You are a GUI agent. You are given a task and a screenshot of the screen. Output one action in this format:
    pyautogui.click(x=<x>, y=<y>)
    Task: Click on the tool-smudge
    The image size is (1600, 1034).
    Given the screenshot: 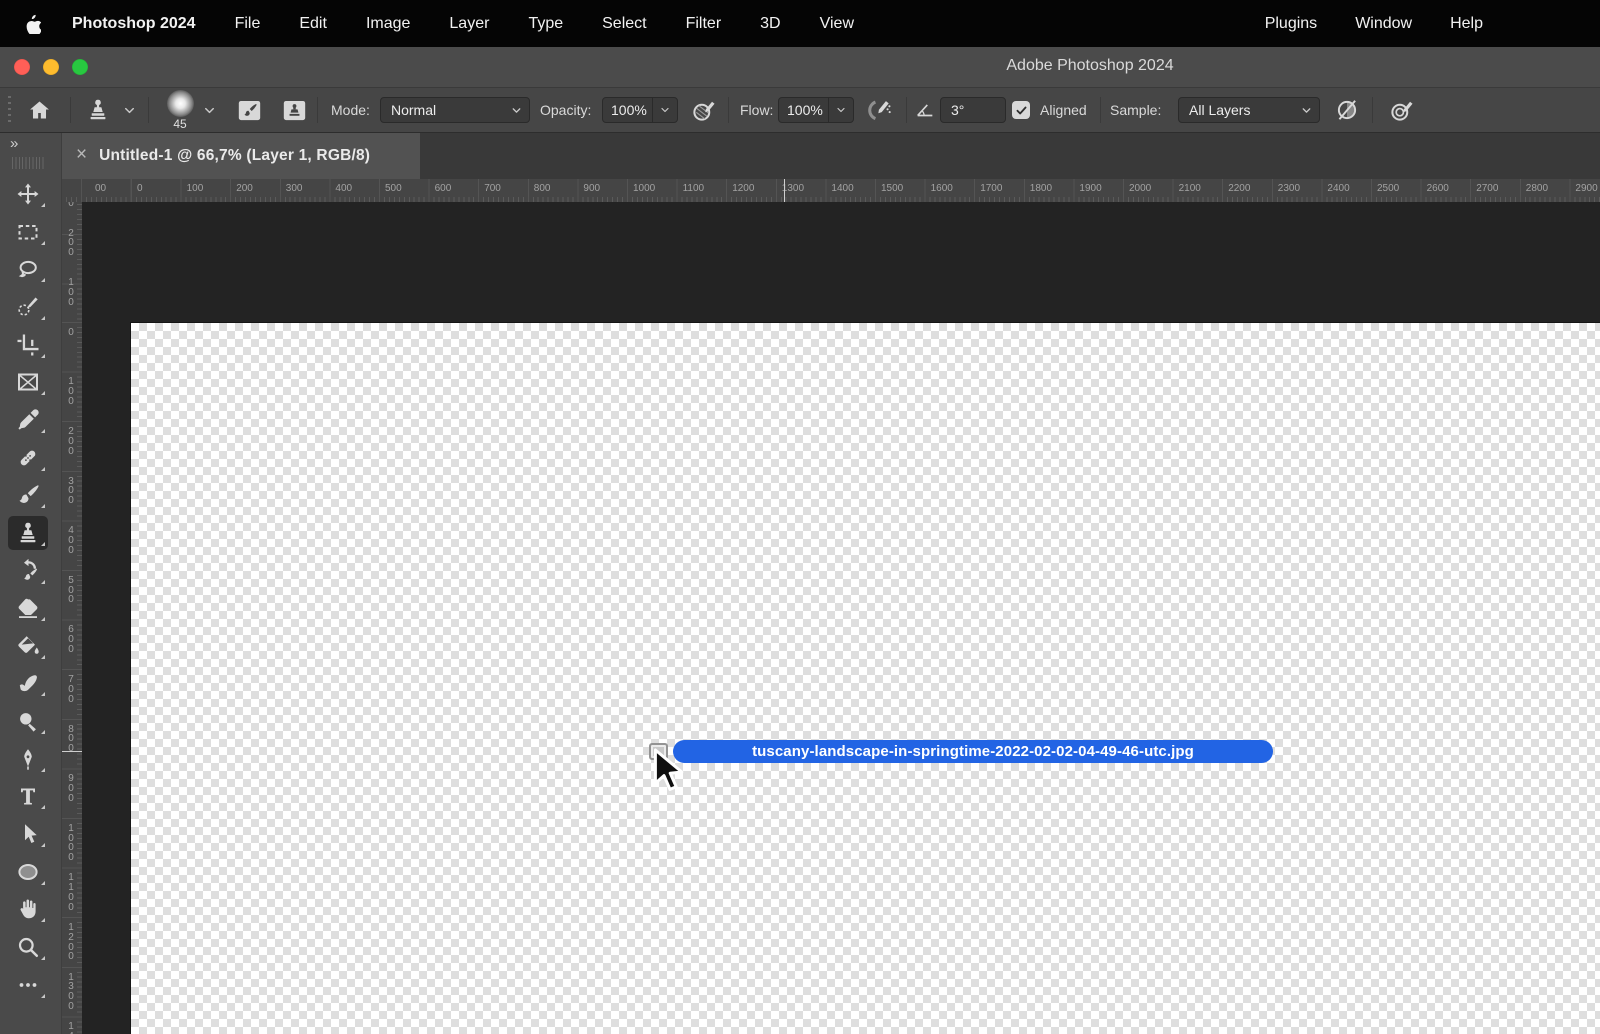 What is the action you would take?
    pyautogui.click(x=28, y=683)
    